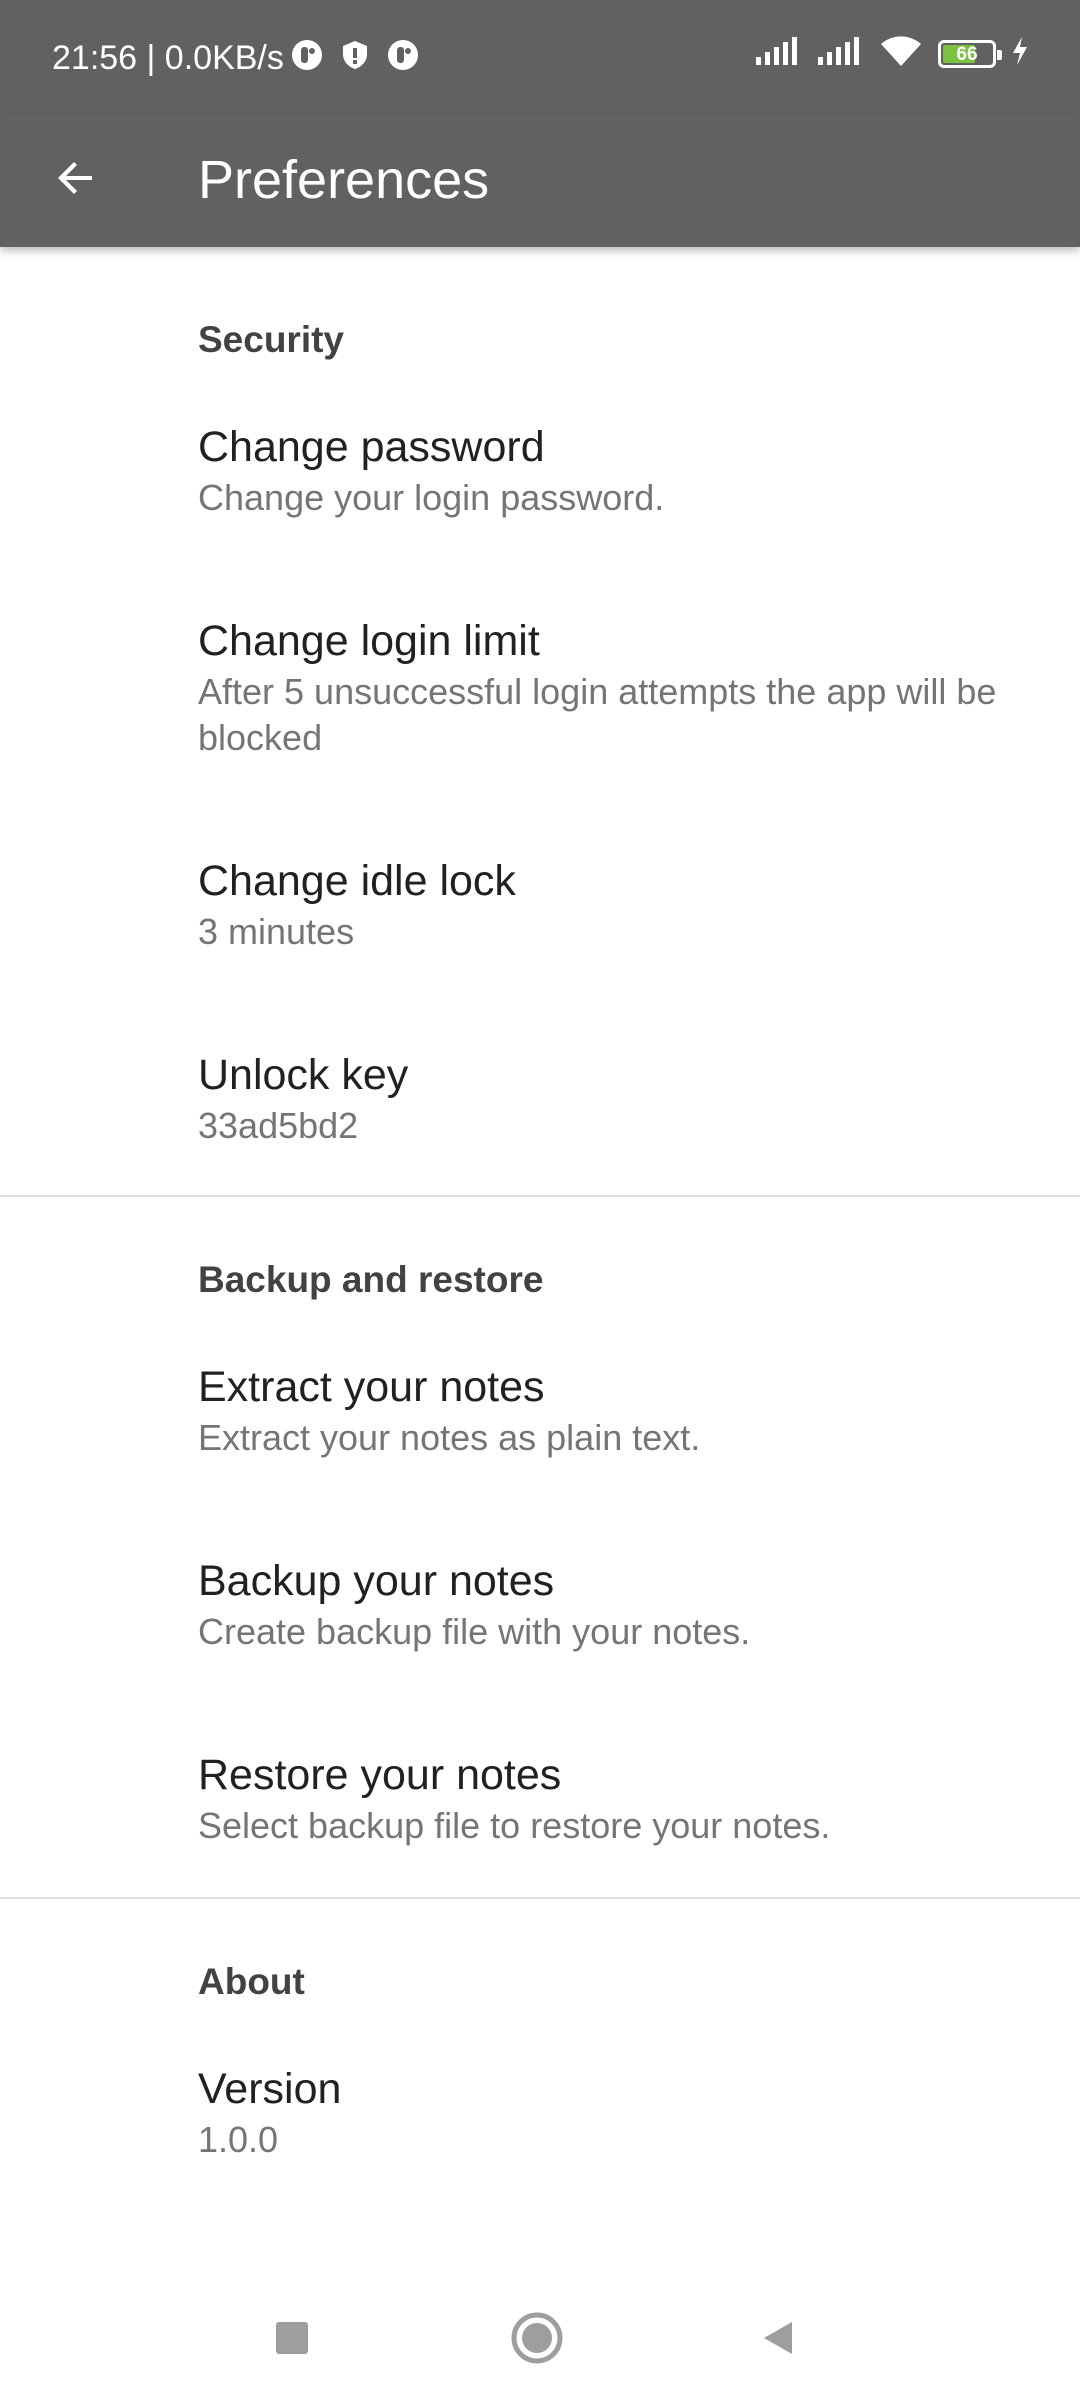  Describe the element at coordinates (1020, 53) in the screenshot. I see `charging-icon` at that location.